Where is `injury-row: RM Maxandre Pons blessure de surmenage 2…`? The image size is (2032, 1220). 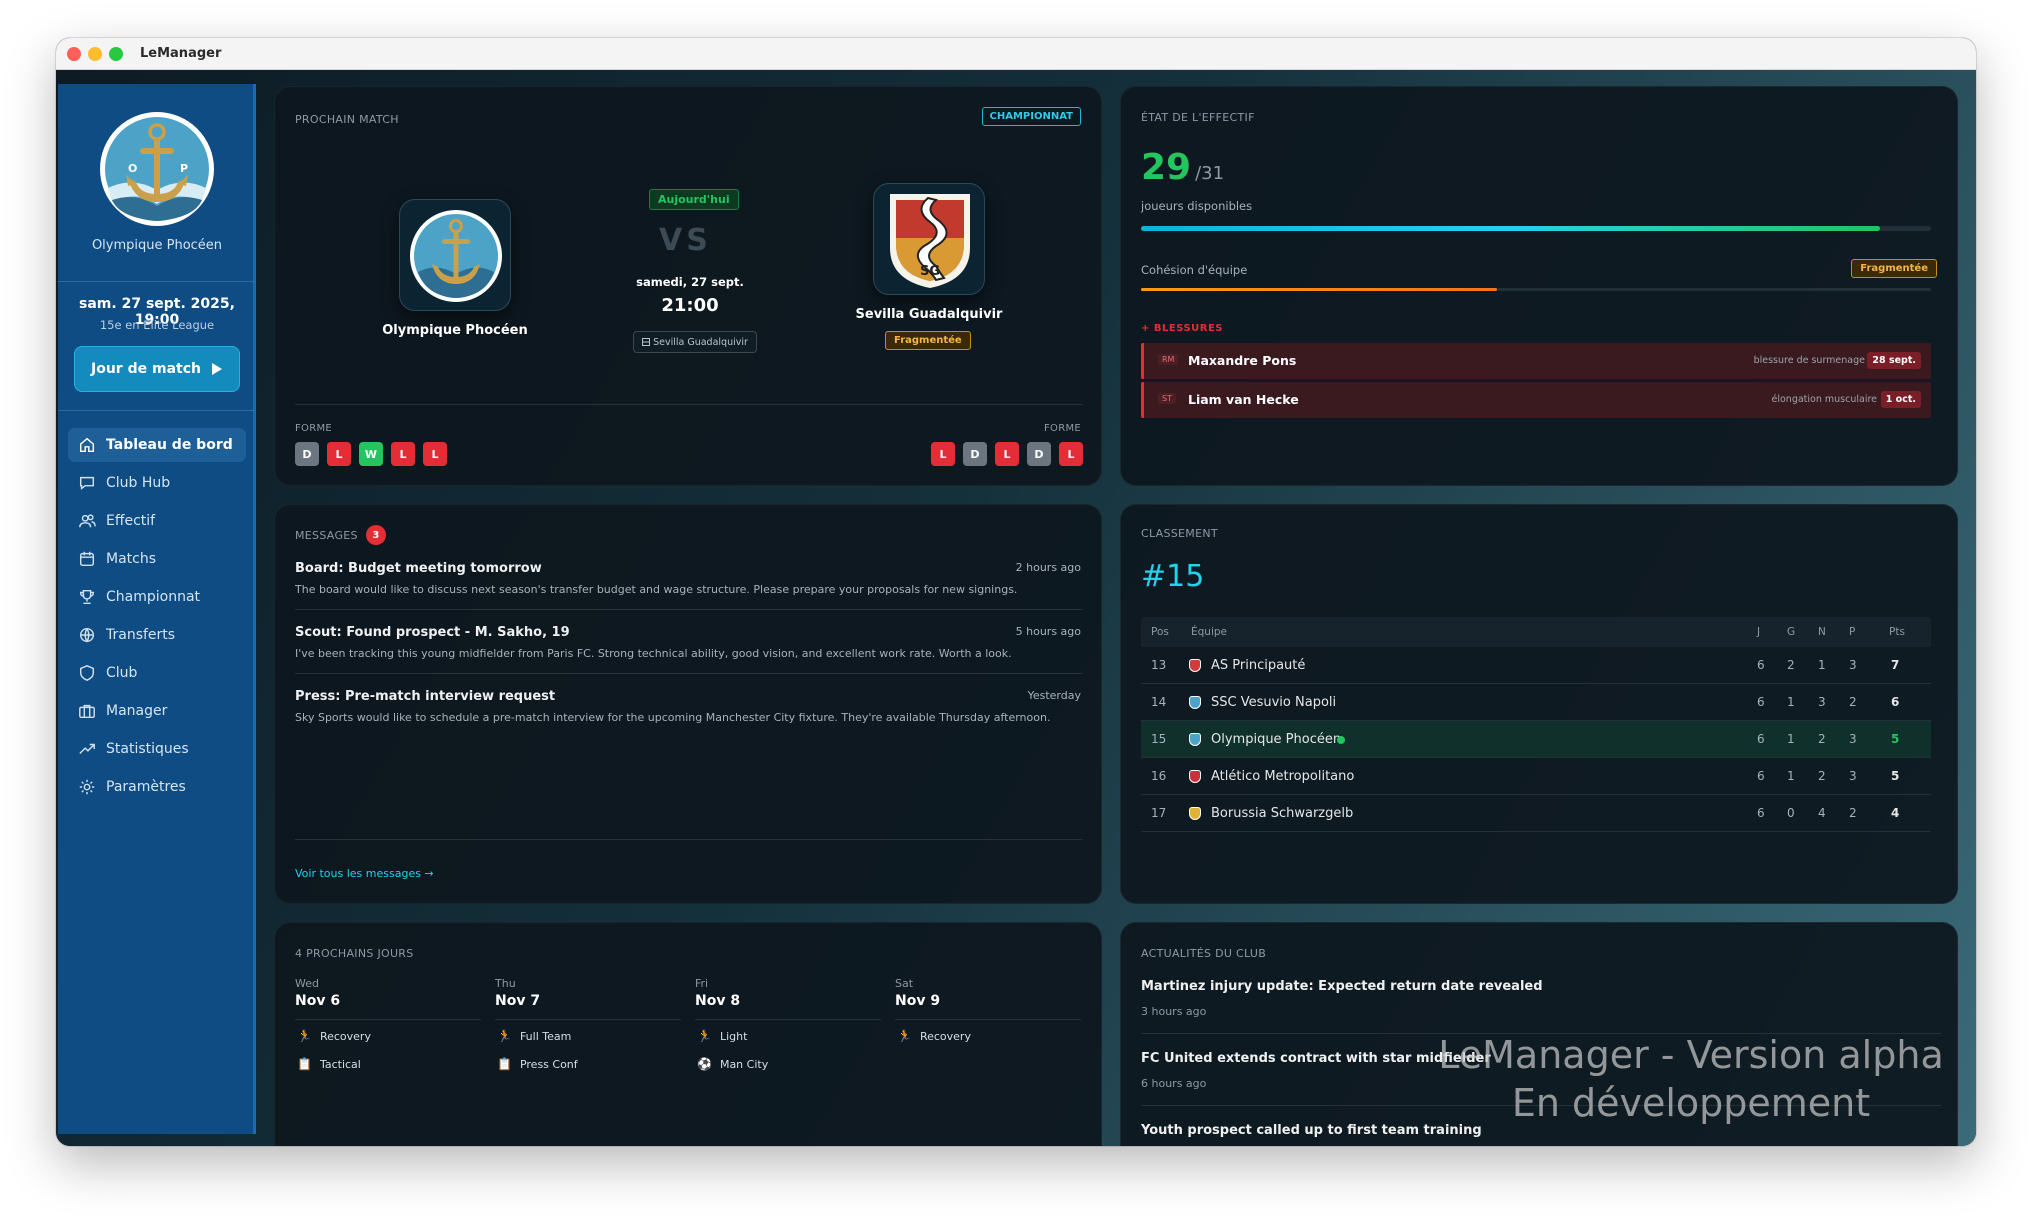 injury-row: RM Maxandre Pons blessure de surmenage 2… is located at coordinates (1536, 361).